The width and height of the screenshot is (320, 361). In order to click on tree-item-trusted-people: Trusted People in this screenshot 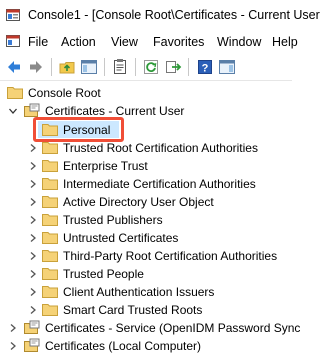, I will do `click(146, 274)`.